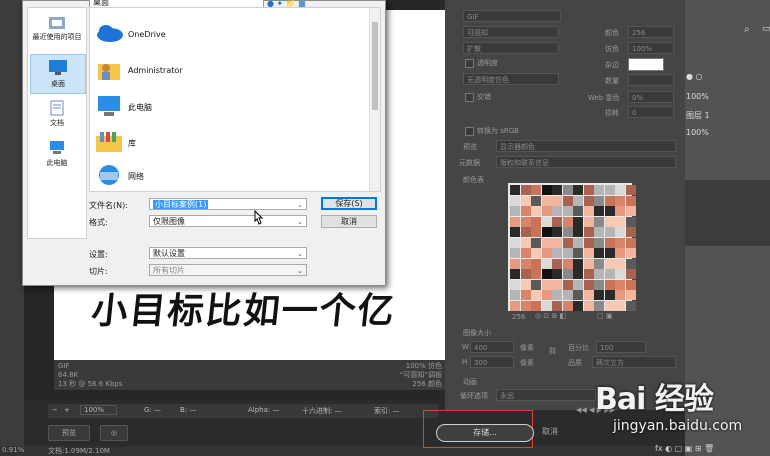  What do you see at coordinates (511, 32) in the screenshot?
I see `reduction-select: 可感知` at bounding box center [511, 32].